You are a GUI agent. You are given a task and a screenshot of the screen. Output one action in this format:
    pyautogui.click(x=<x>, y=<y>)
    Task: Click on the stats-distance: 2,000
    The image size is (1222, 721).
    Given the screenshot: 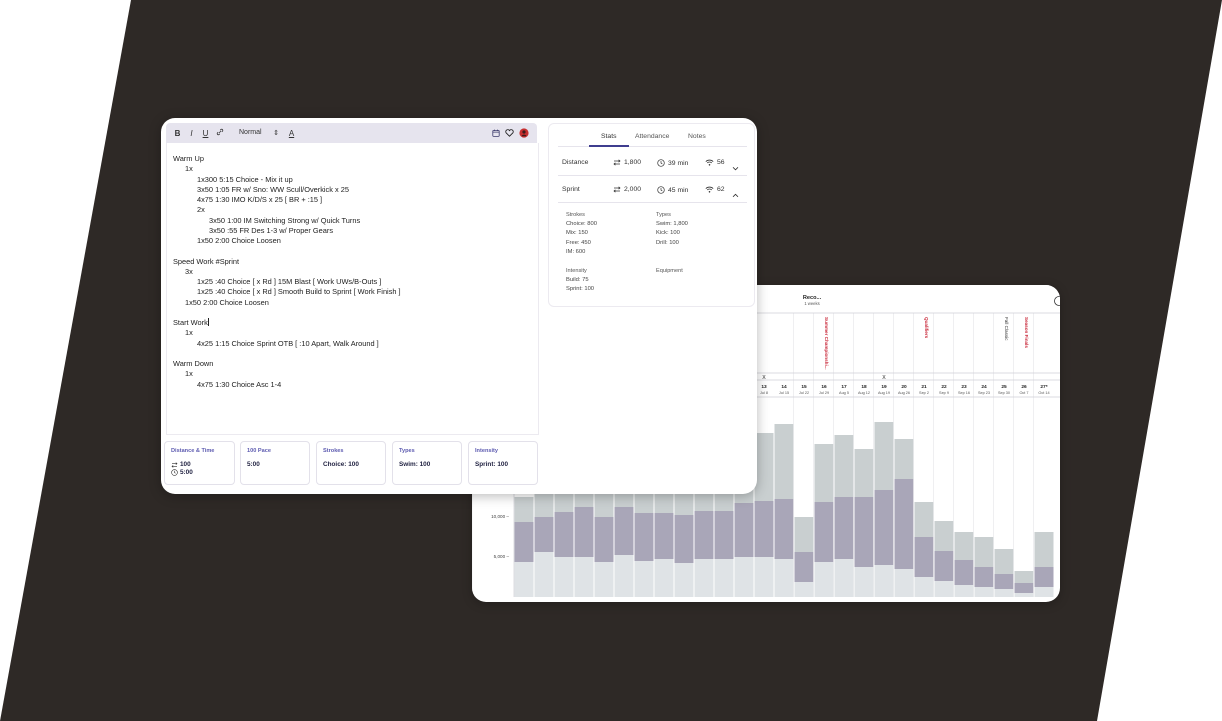 What is the action you would take?
    pyautogui.click(x=627, y=189)
    